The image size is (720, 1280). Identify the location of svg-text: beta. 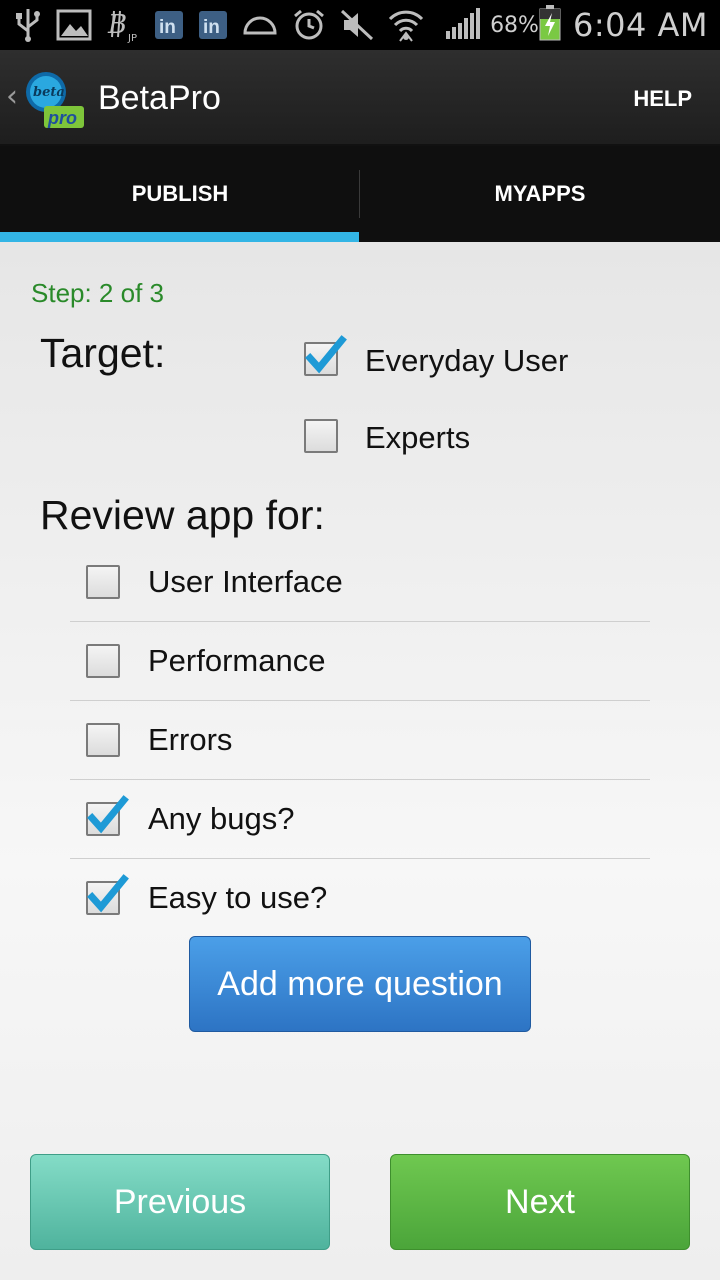
(49, 92).